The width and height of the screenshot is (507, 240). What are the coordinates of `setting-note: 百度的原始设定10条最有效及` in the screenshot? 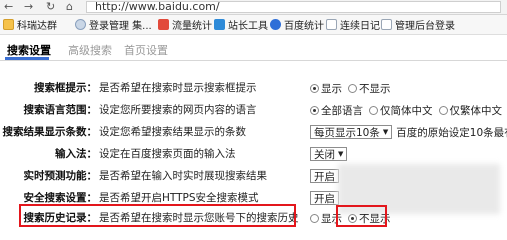 It's located at (451, 132).